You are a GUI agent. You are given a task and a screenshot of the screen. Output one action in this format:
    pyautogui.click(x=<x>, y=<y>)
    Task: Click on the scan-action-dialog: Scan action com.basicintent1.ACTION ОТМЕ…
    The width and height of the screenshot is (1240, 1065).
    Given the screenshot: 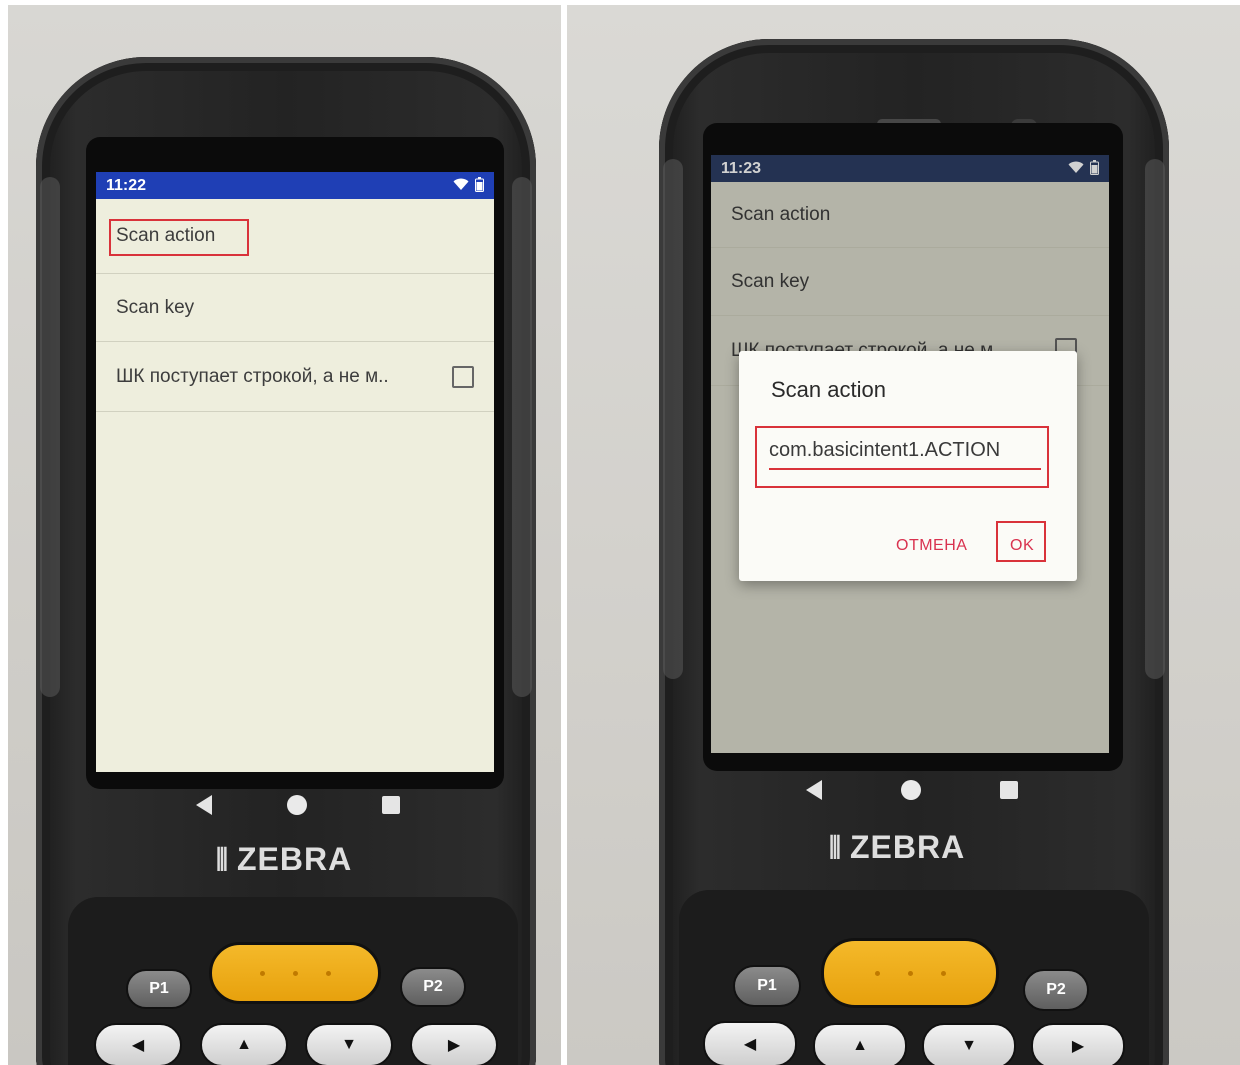 What is the action you would take?
    pyautogui.click(x=908, y=466)
    